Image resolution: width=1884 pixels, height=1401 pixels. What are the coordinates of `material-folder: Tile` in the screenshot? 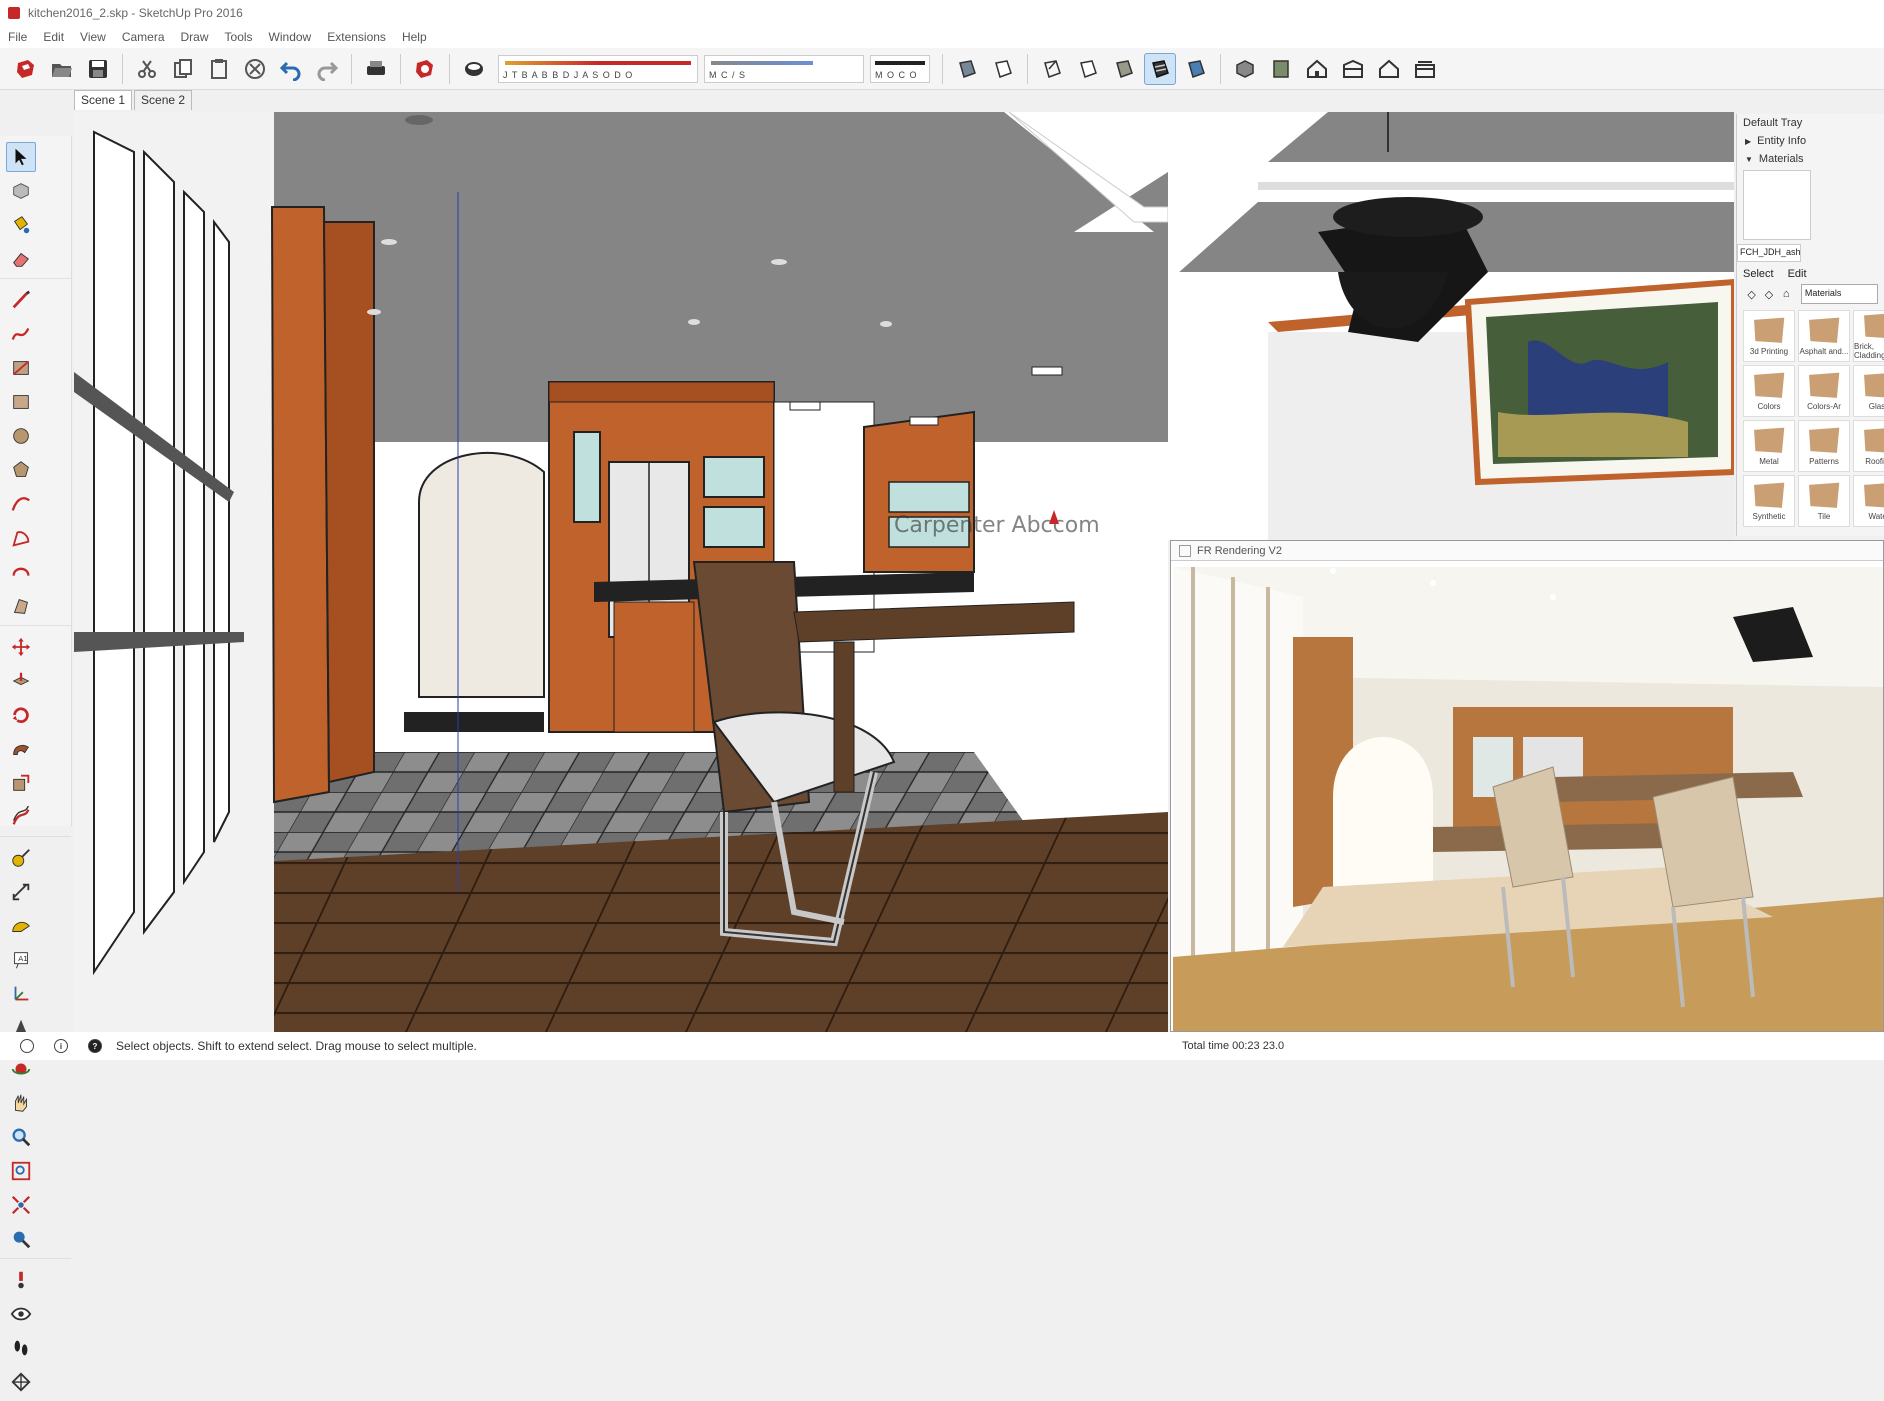 It's located at (1824, 501).